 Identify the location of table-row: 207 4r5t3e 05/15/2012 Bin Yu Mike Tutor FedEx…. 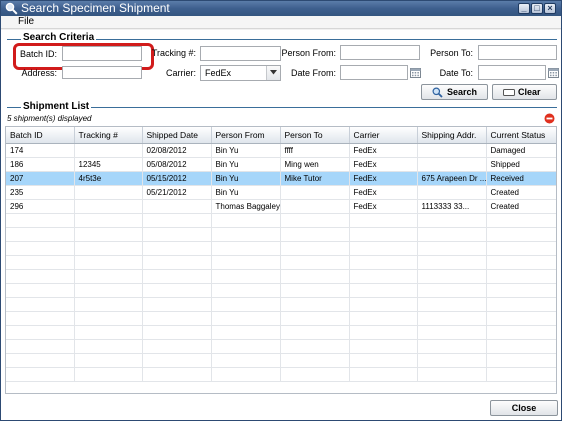
(281, 178).